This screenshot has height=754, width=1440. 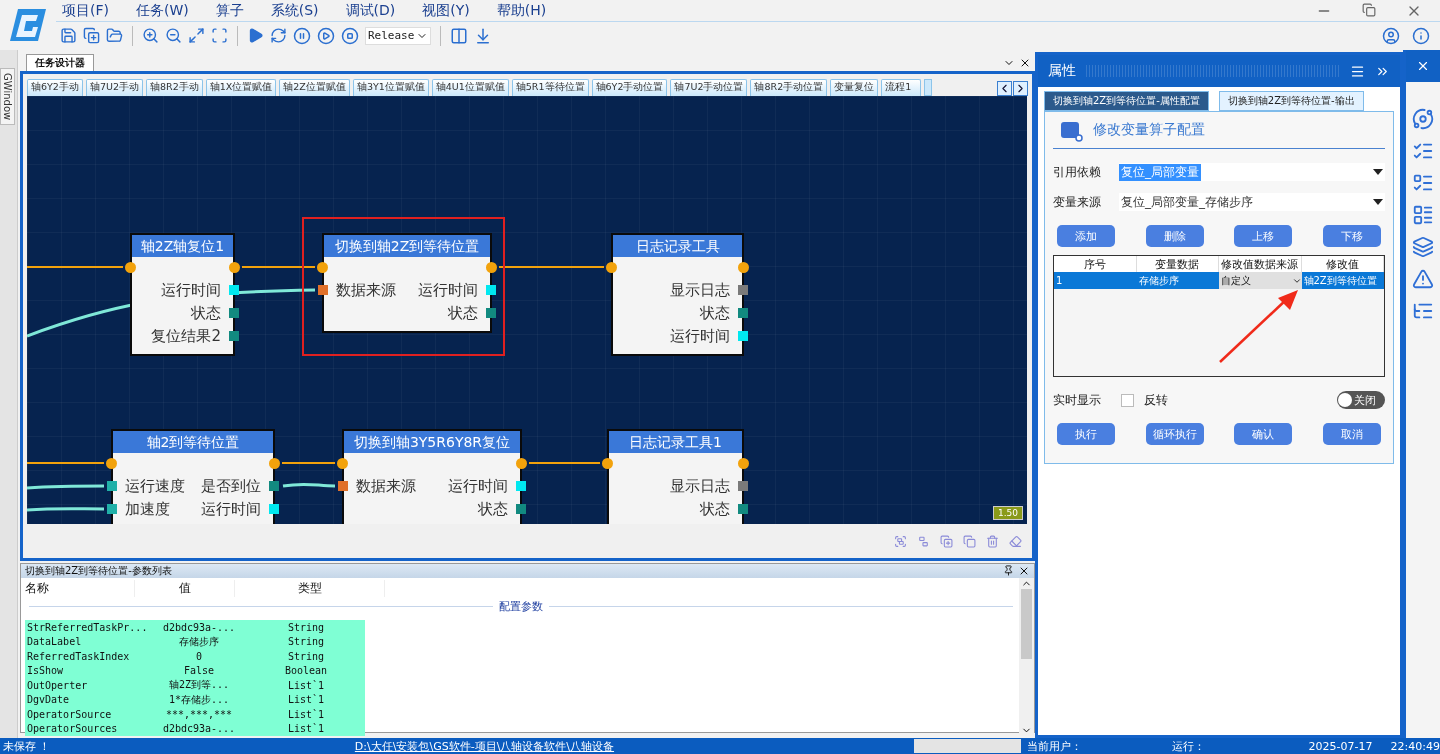 I want to click on table-cell-text: False, so click(x=199, y=671).